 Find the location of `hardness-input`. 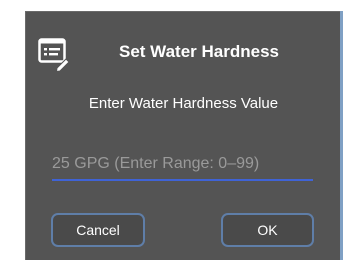

hardness-input is located at coordinates (182, 164).